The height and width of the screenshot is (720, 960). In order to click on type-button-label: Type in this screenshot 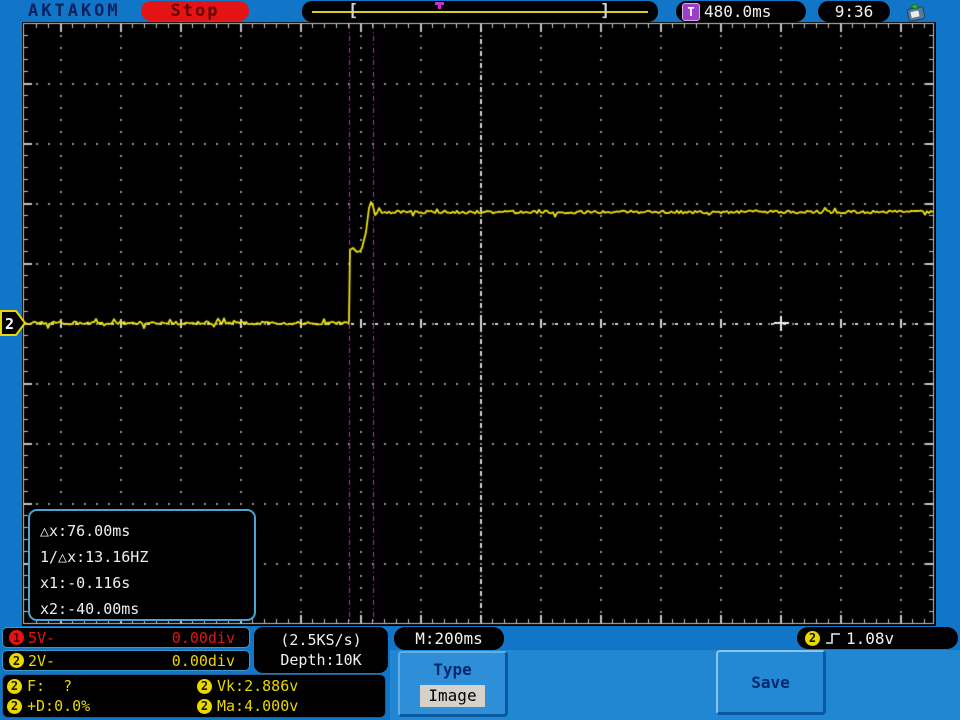, I will do `click(452, 669)`.